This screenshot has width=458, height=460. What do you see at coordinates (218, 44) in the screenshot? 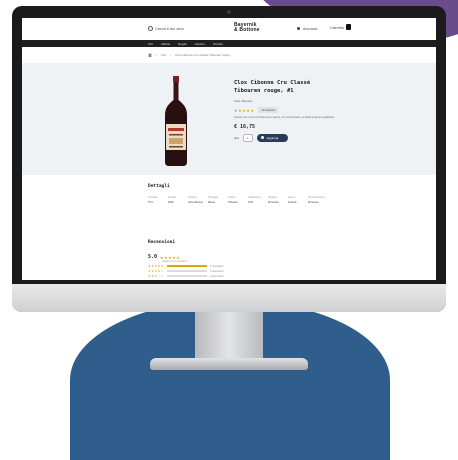
I see `nav-item: Territori` at bounding box center [218, 44].